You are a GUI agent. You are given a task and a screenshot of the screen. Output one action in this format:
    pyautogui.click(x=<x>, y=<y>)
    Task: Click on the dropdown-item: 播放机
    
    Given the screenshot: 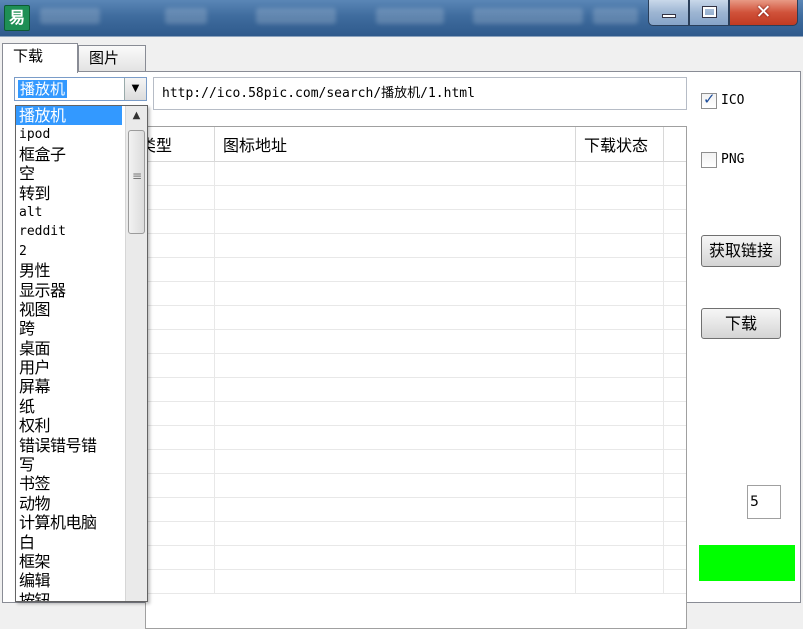 What is the action you would take?
    pyautogui.click(x=69, y=116)
    